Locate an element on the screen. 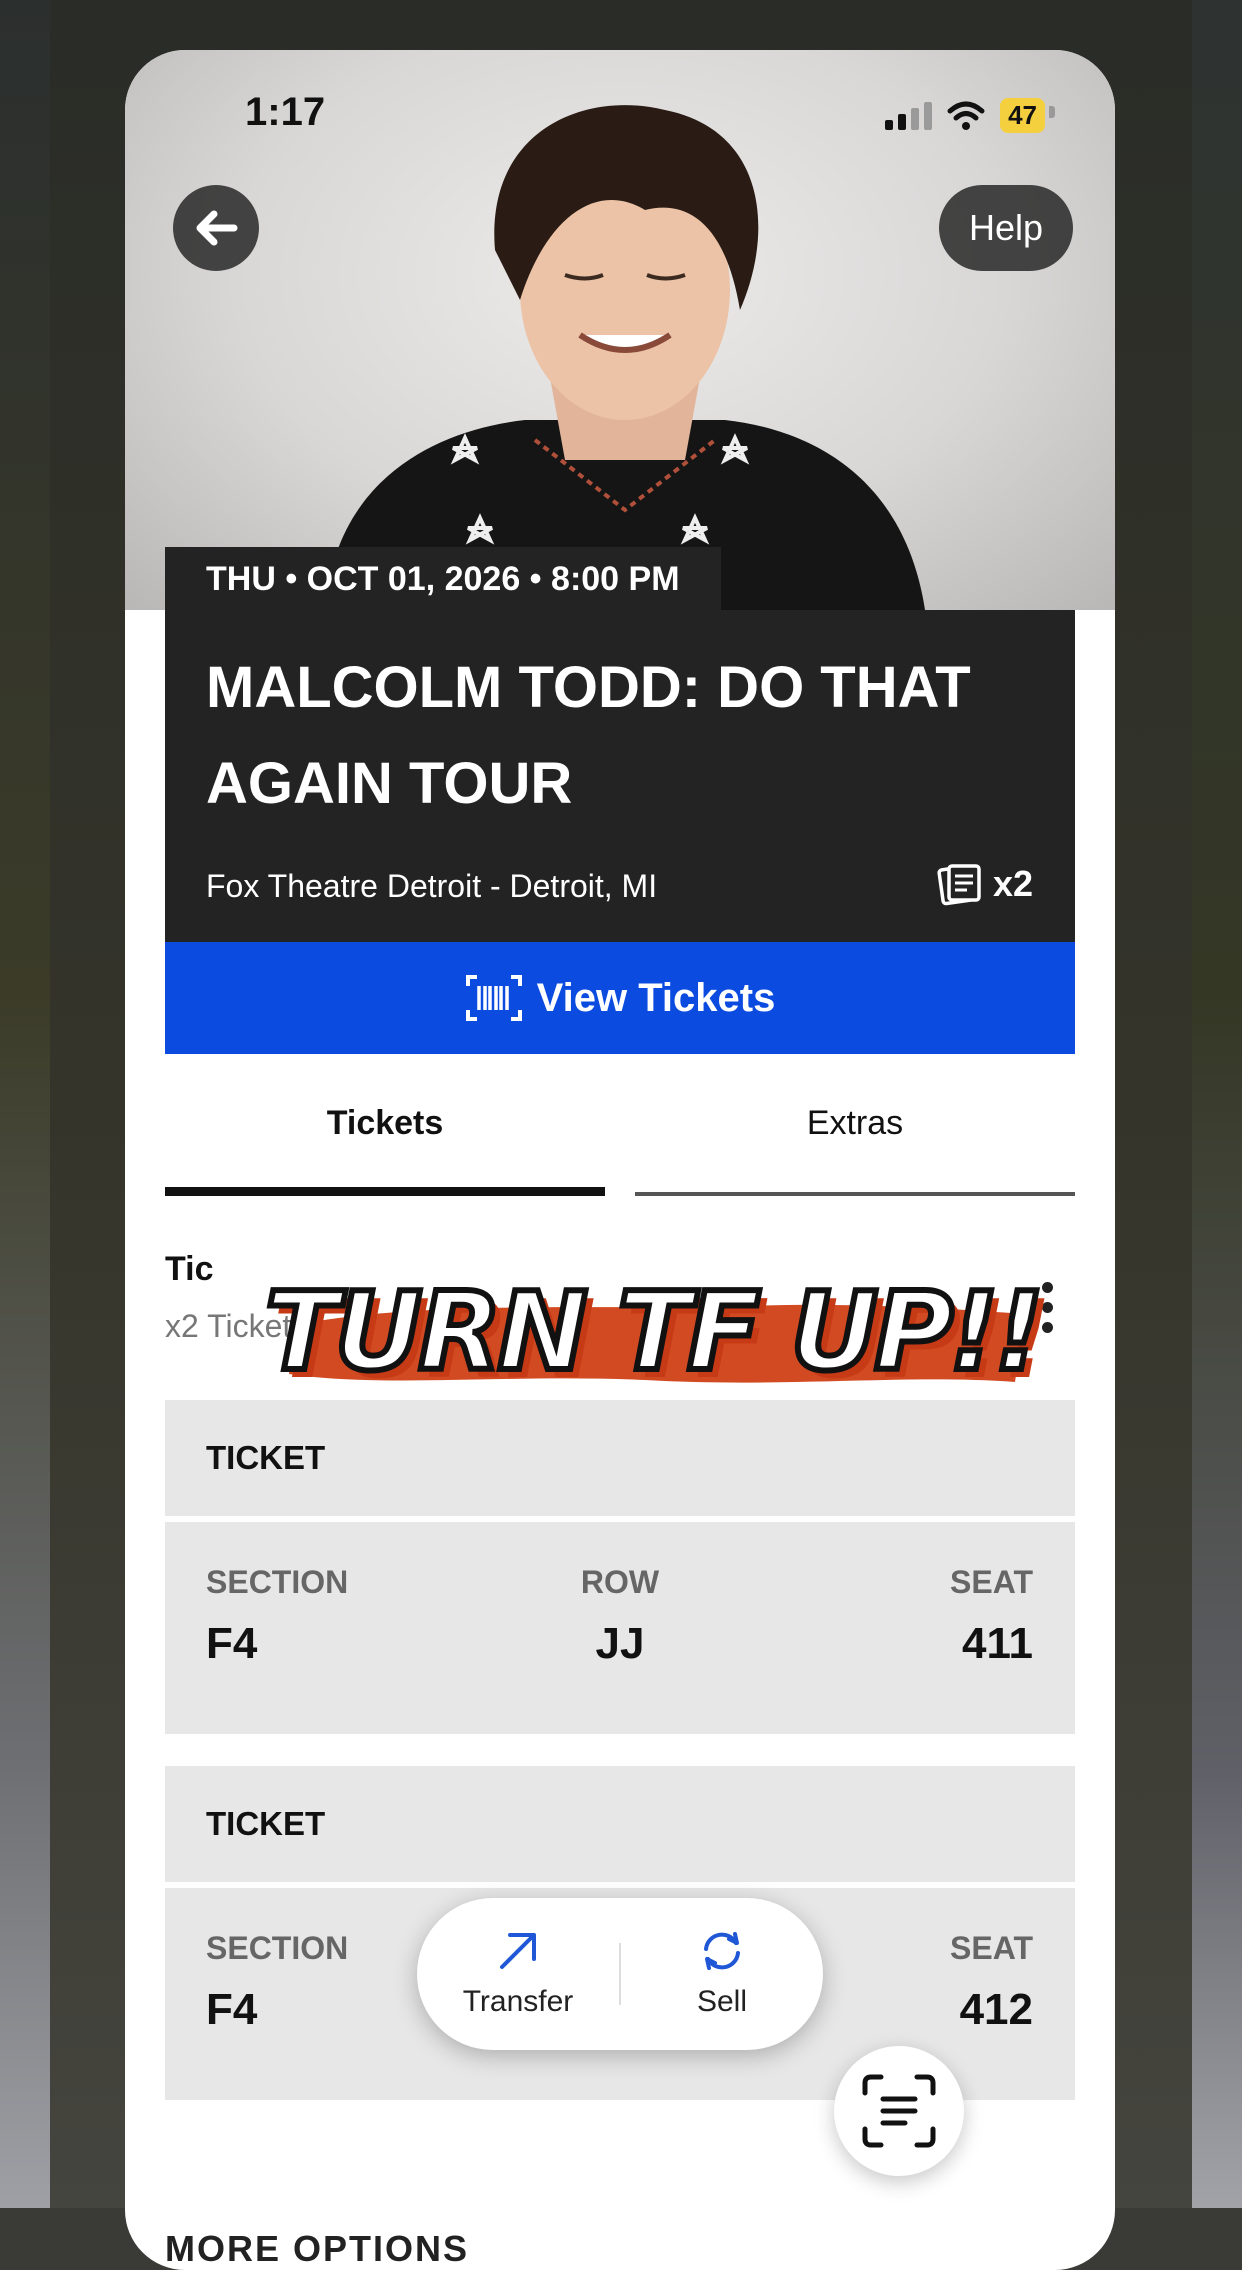  tickets-section-title: Tic is located at coordinates (189, 1269).